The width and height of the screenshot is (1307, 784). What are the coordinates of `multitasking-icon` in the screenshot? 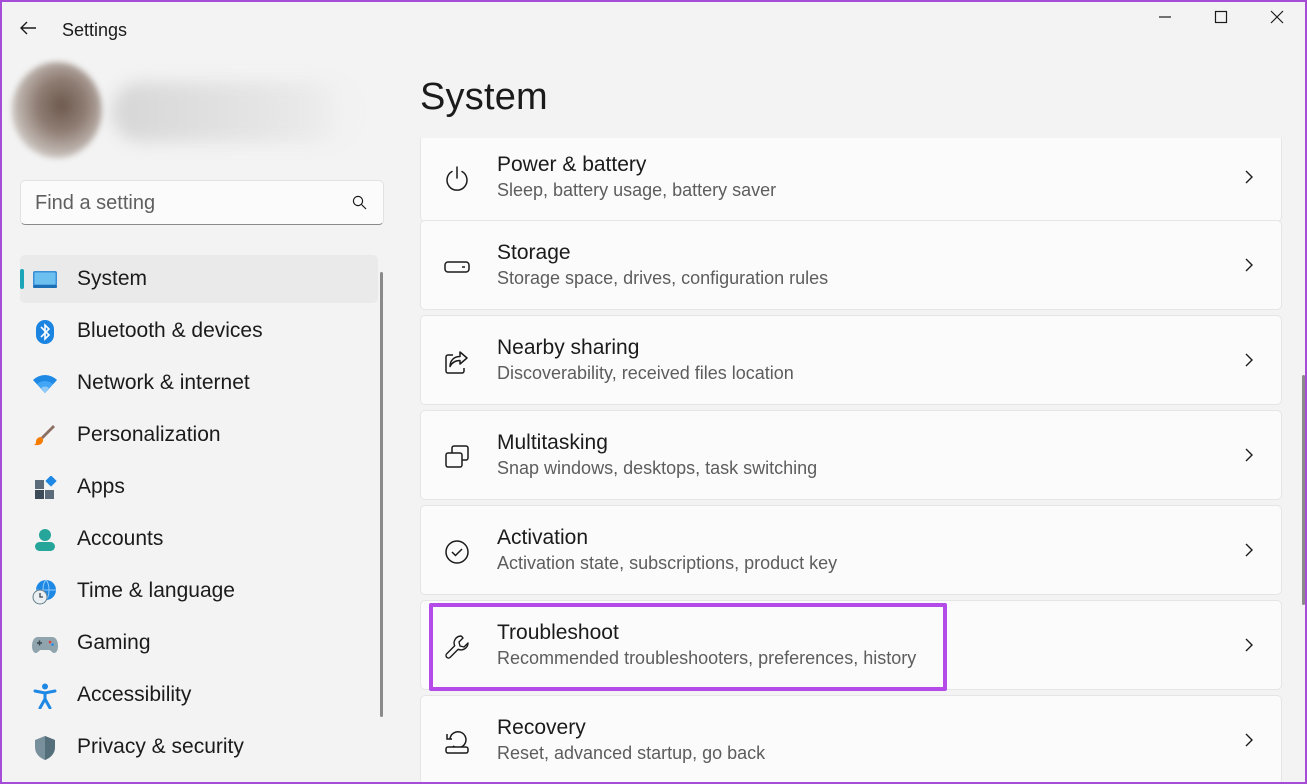 It's located at (457, 457).